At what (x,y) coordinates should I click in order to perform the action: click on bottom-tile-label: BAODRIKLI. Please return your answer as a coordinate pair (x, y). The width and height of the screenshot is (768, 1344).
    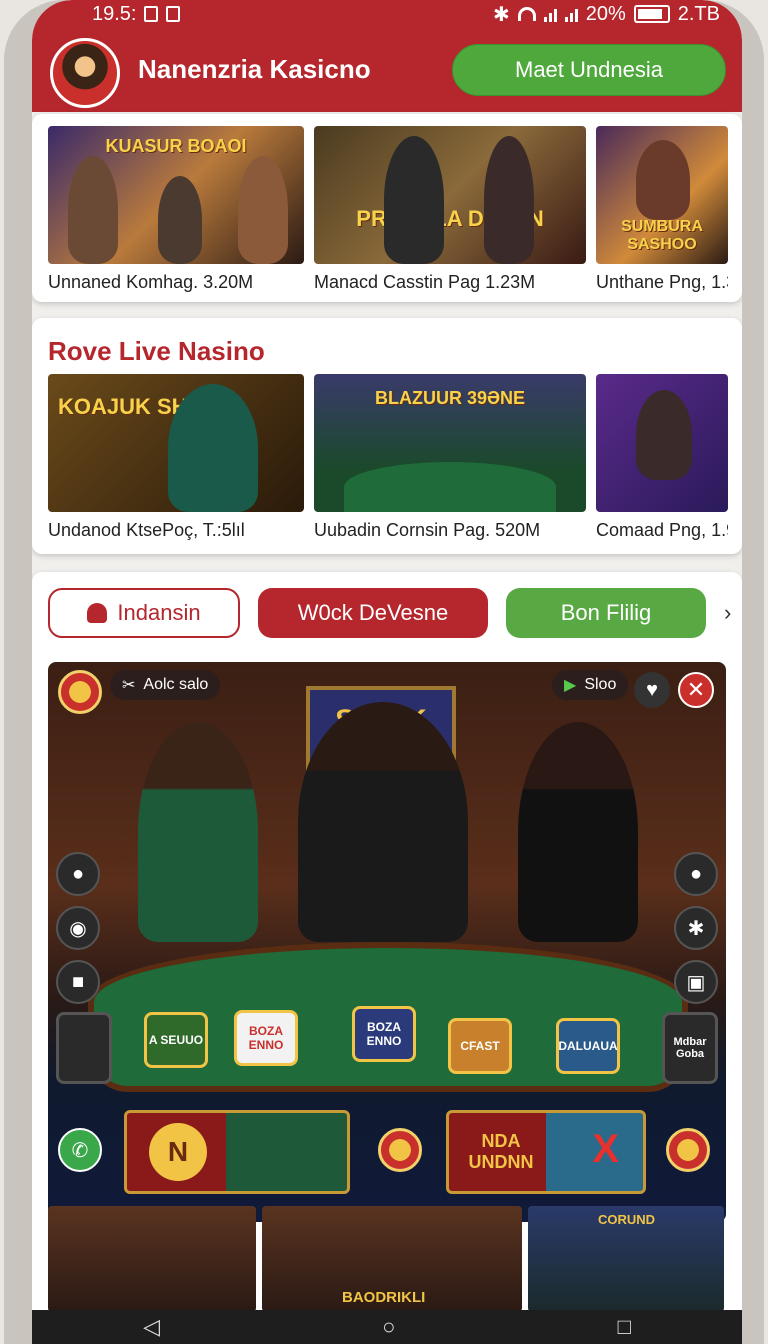
    Looking at the image, I should click on (384, 1297).